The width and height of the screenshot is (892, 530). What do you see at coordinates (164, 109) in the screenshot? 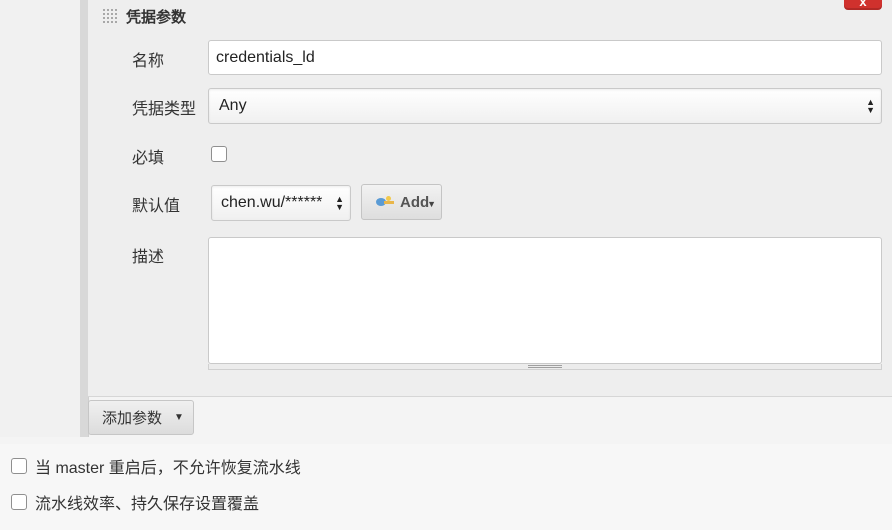
I see `credential-type-label: 凭据类型` at bounding box center [164, 109].